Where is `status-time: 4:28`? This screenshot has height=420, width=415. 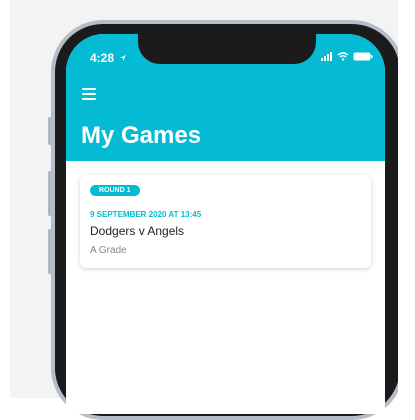
status-time: 4:28 is located at coordinates (108, 58).